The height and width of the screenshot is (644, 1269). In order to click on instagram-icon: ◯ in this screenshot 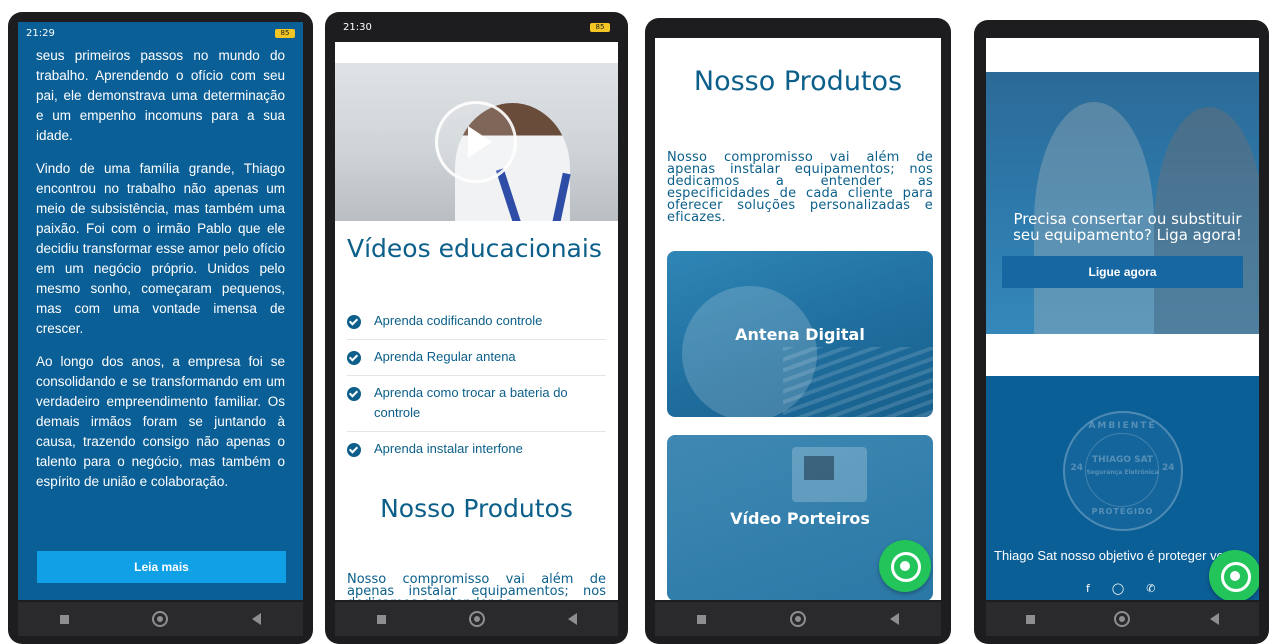, I will do `click(1118, 588)`.